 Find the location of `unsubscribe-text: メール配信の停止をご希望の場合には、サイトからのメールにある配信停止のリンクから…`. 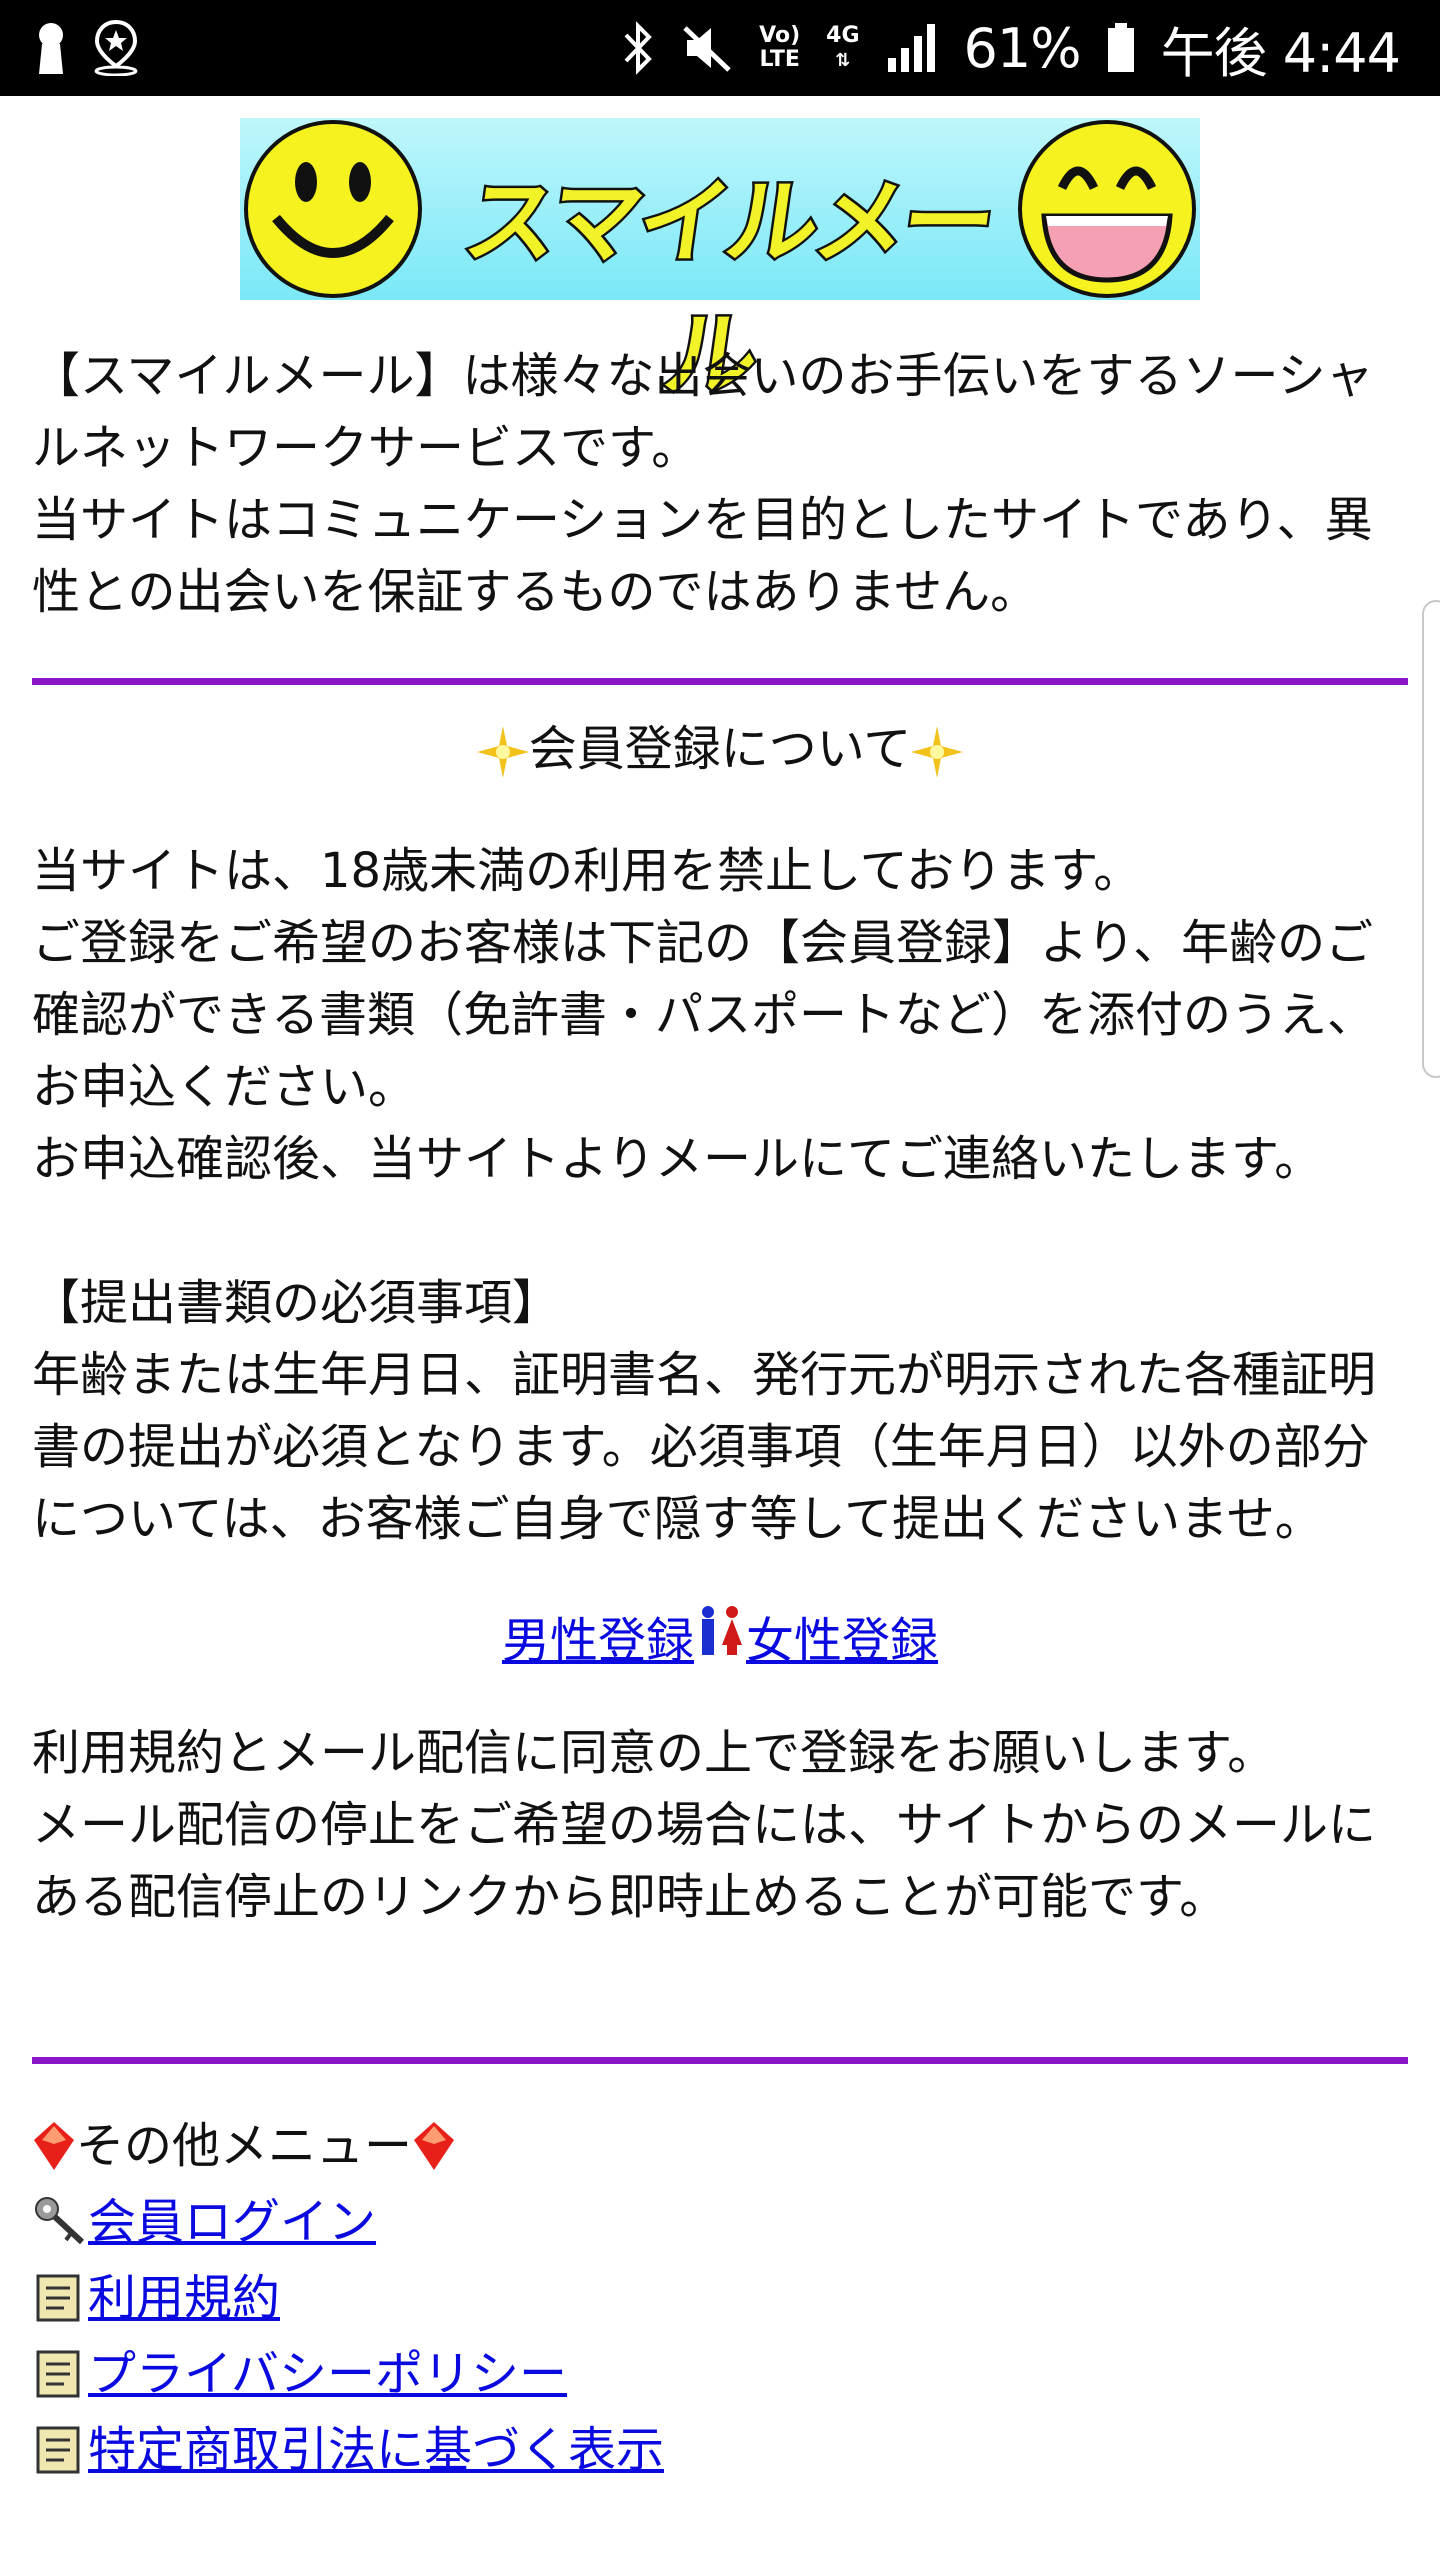

unsubscribe-text: メール配信の停止をご希望の場合には、サイトからのメールにある配信停止のリンクから… is located at coordinates (704, 1861).